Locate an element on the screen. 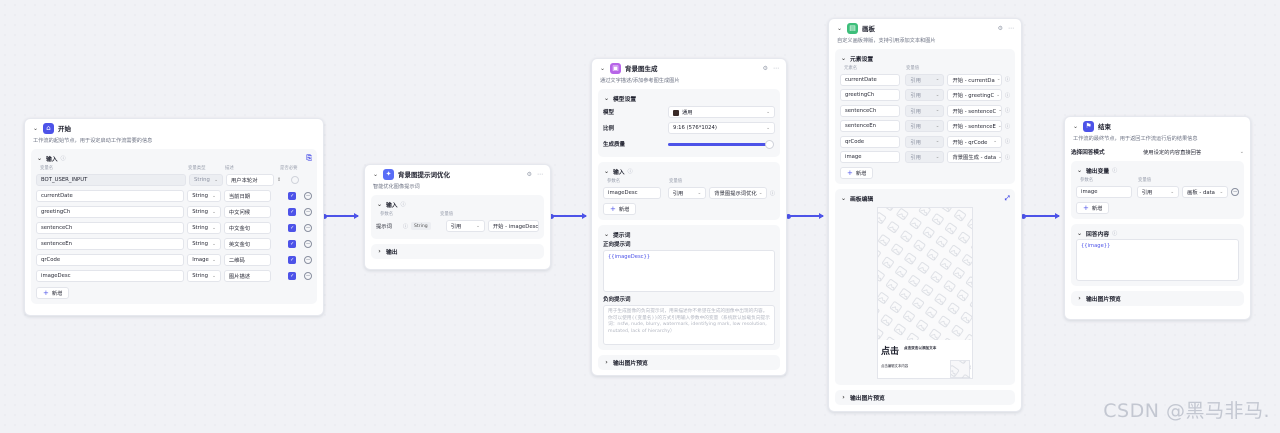 This screenshot has height=433, width=1280. element-name-field: image is located at coordinates (870, 157).